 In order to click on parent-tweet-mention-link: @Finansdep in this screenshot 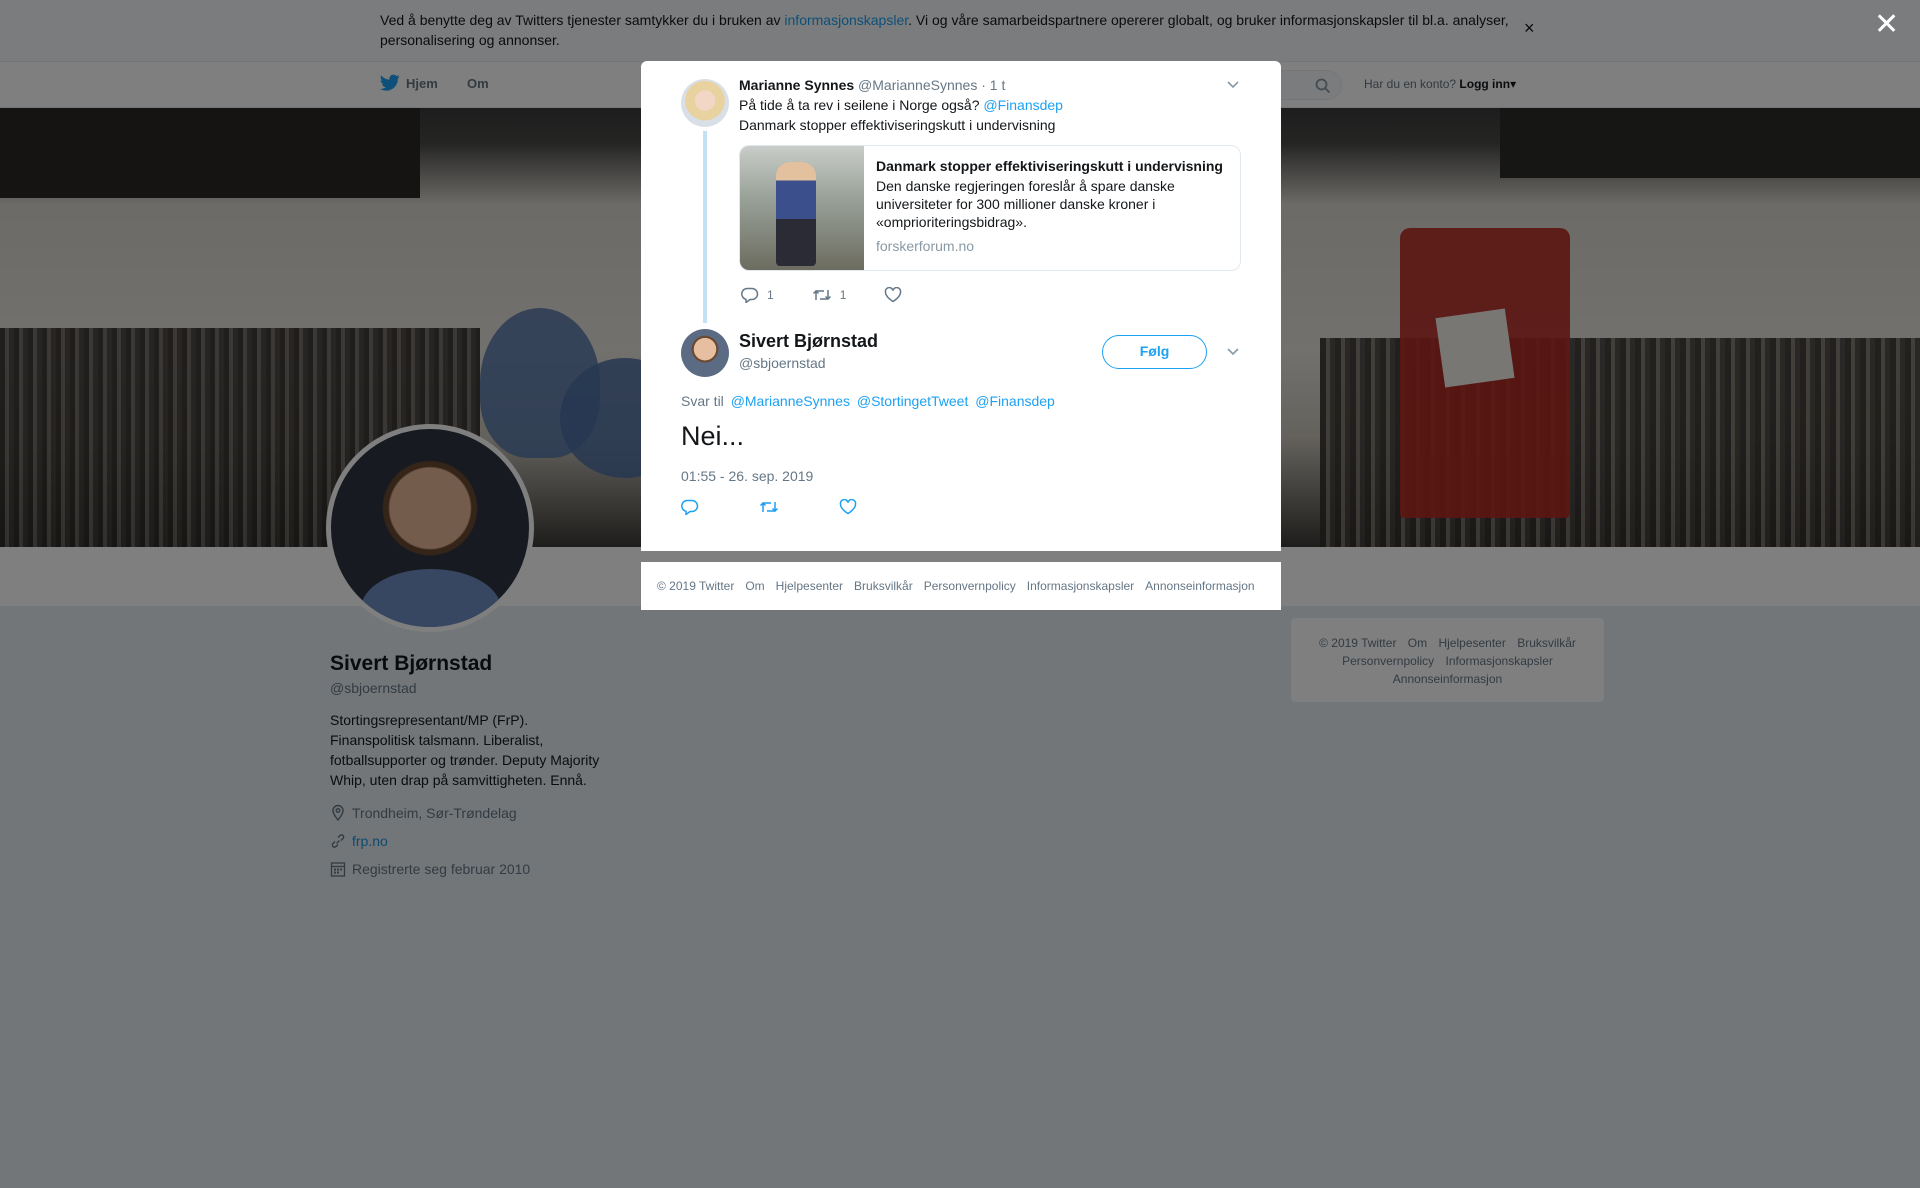, I will do `click(1023, 105)`.